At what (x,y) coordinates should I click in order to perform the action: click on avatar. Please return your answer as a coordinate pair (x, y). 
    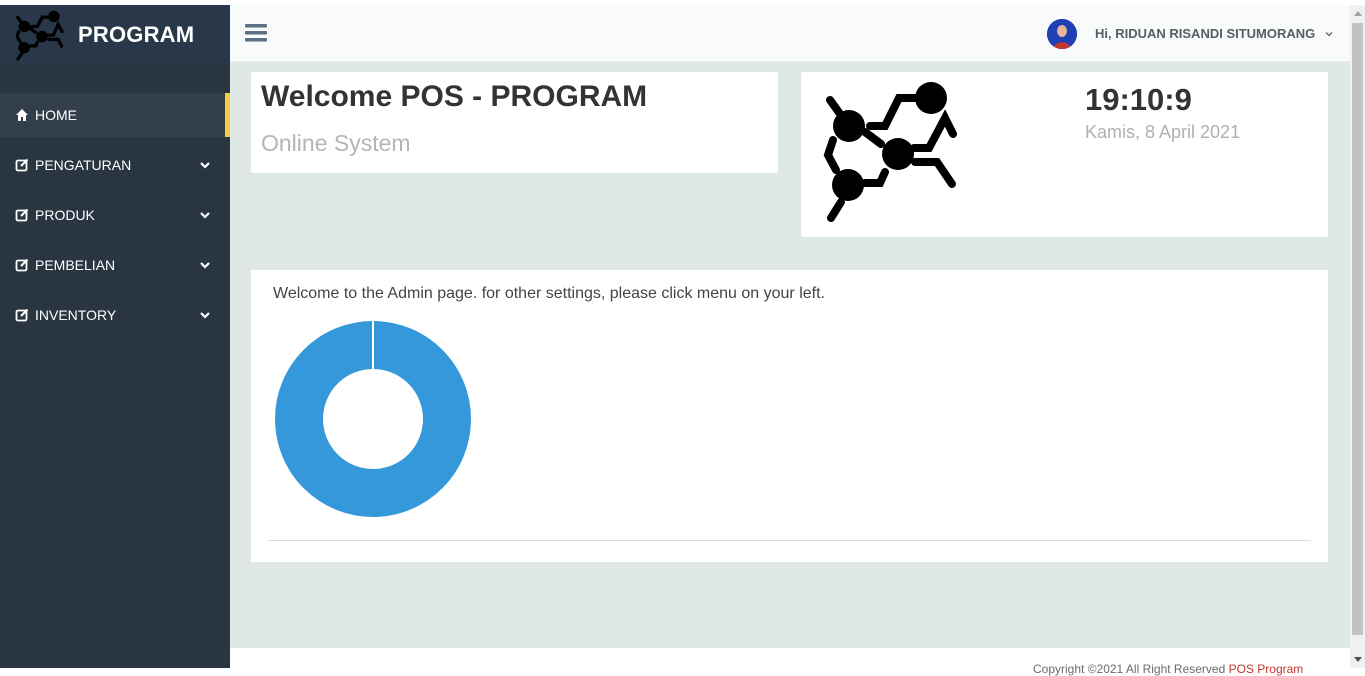
    Looking at the image, I should click on (1062, 34).